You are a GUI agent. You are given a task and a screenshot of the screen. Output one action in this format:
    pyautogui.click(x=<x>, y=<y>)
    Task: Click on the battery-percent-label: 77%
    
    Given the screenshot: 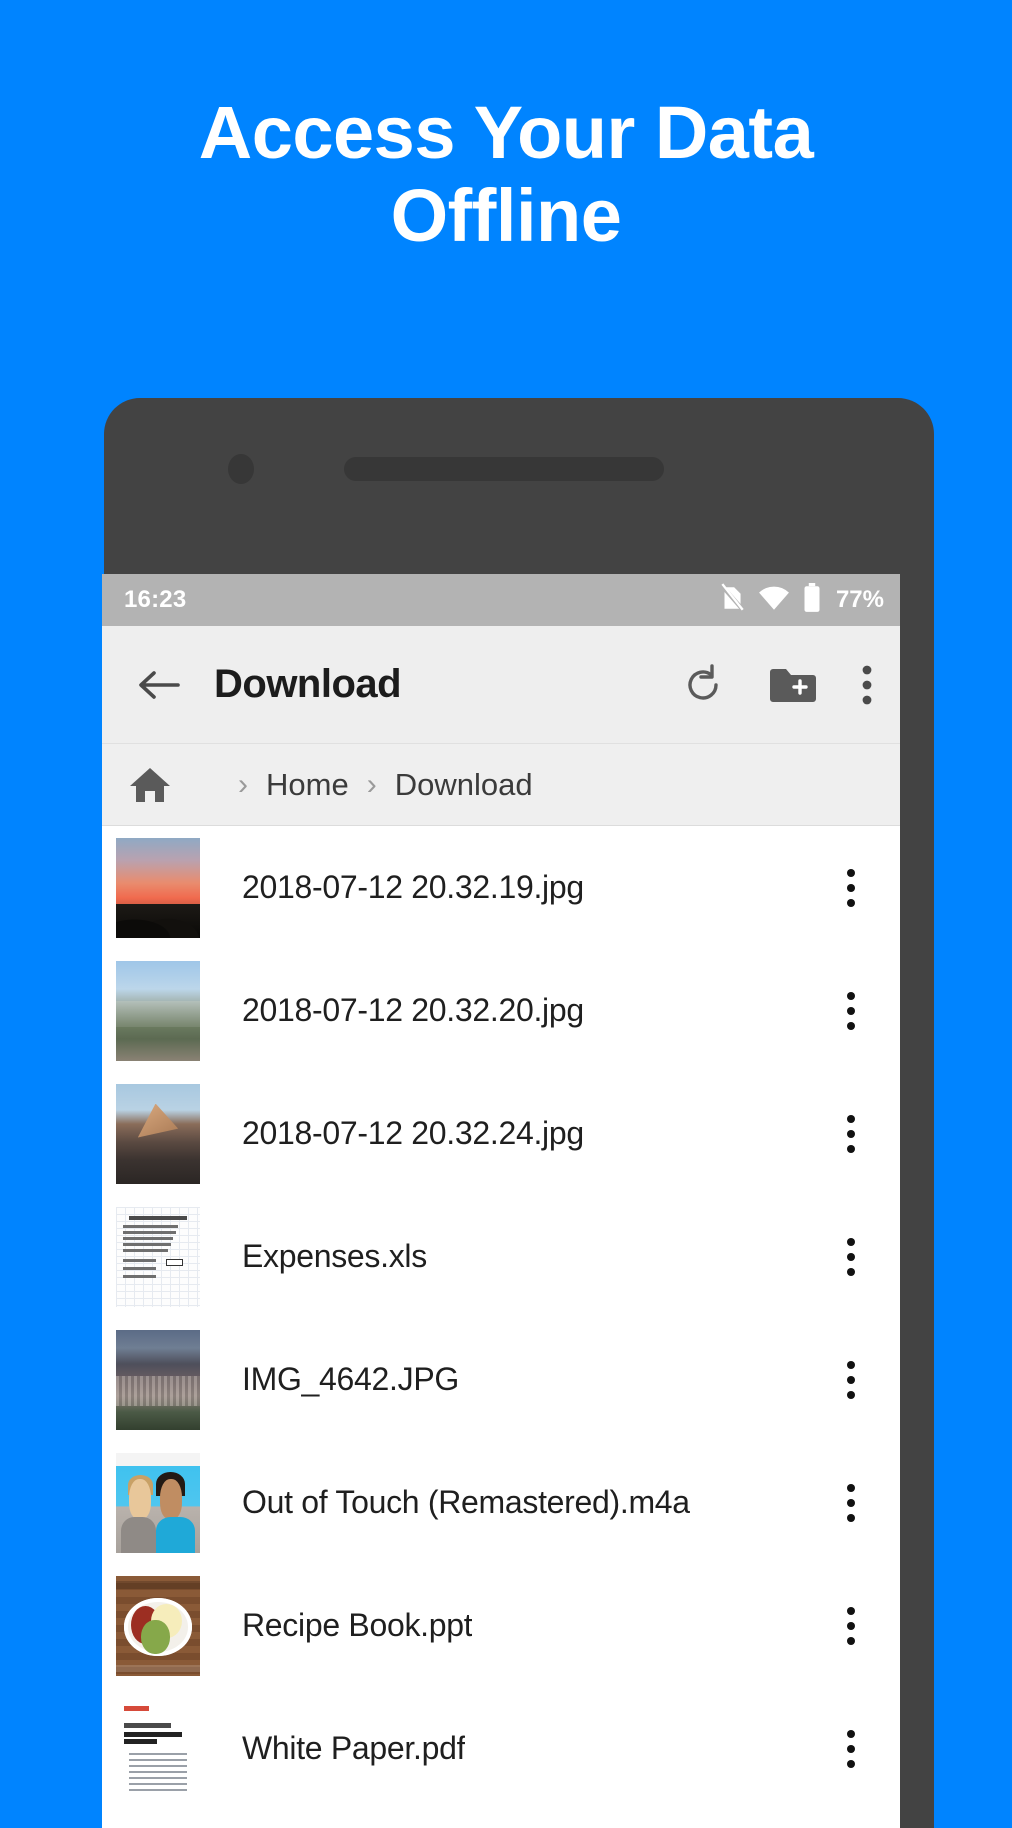 What is the action you would take?
    pyautogui.click(x=859, y=599)
    